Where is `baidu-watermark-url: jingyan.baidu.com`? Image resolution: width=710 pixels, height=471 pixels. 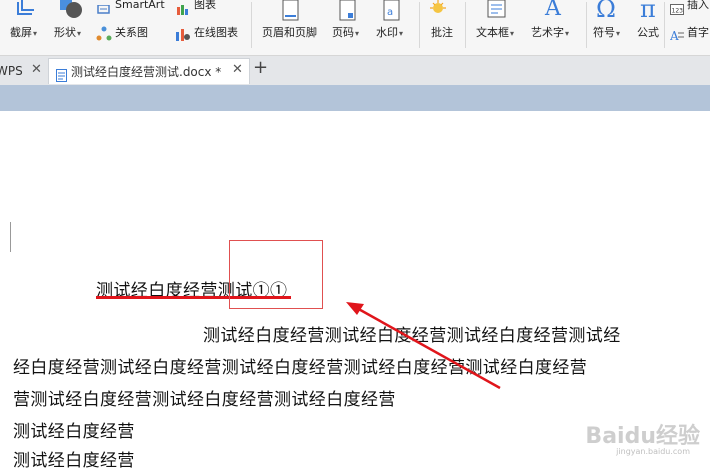
baidu-watermark-url: jingyan.baidu.com is located at coordinates (653, 451).